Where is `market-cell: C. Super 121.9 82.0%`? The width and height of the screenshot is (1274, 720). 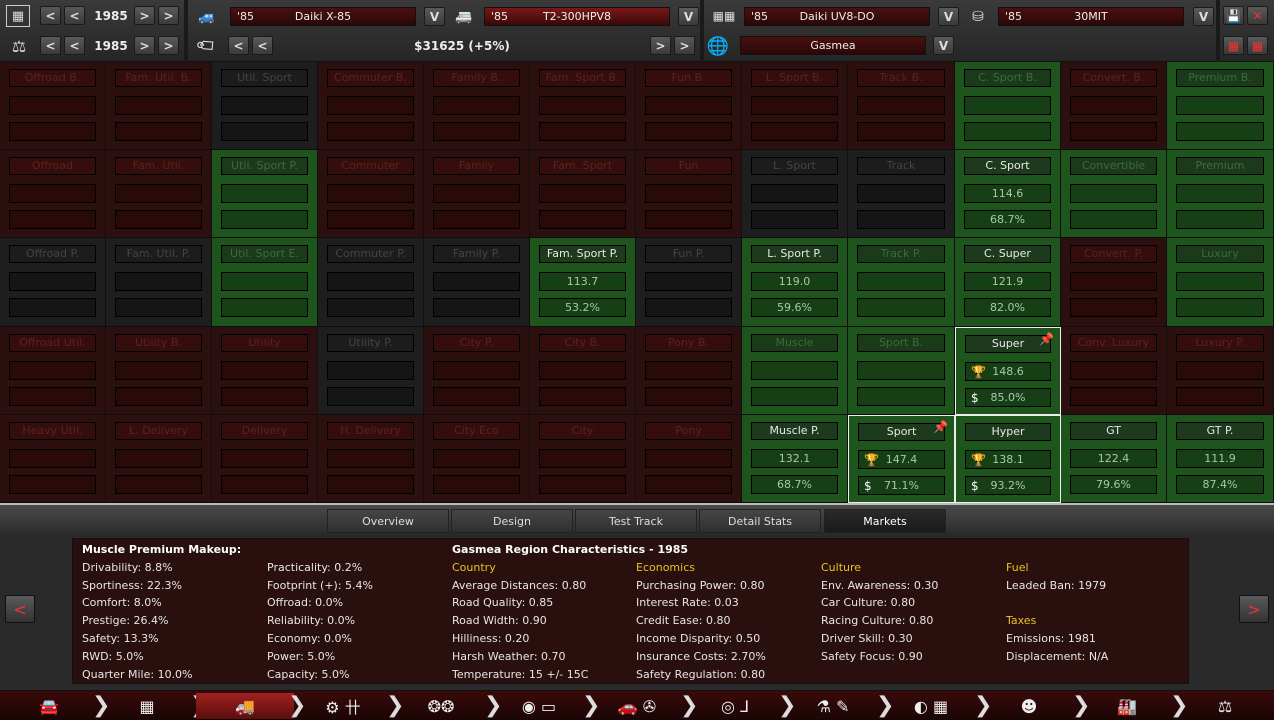 market-cell: C. Super 121.9 82.0% is located at coordinates (1008, 282).